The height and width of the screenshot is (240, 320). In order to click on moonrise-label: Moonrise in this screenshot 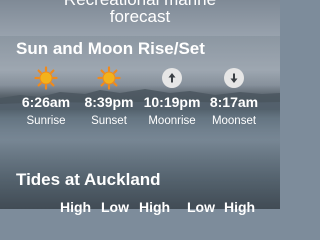, I will do `click(172, 121)`.